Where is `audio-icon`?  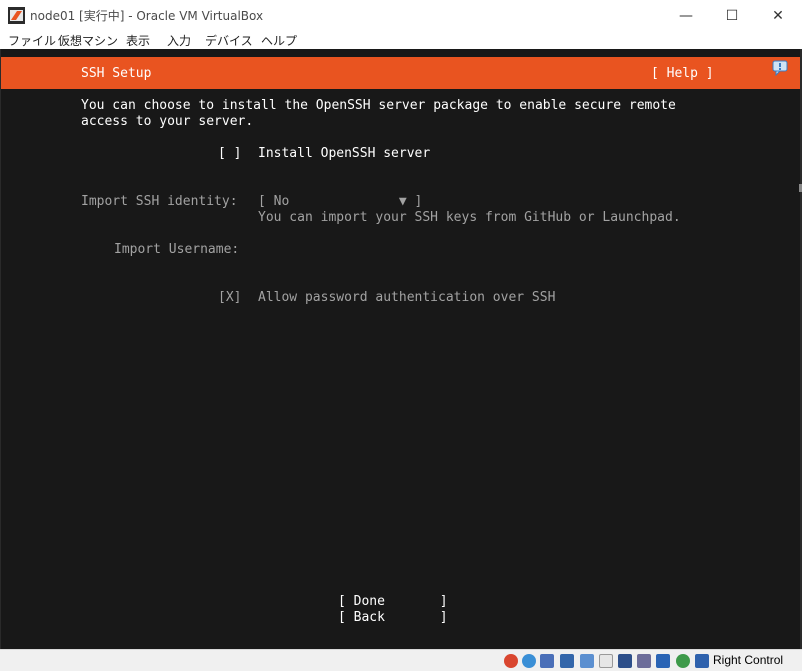 audio-icon is located at coordinates (547, 661).